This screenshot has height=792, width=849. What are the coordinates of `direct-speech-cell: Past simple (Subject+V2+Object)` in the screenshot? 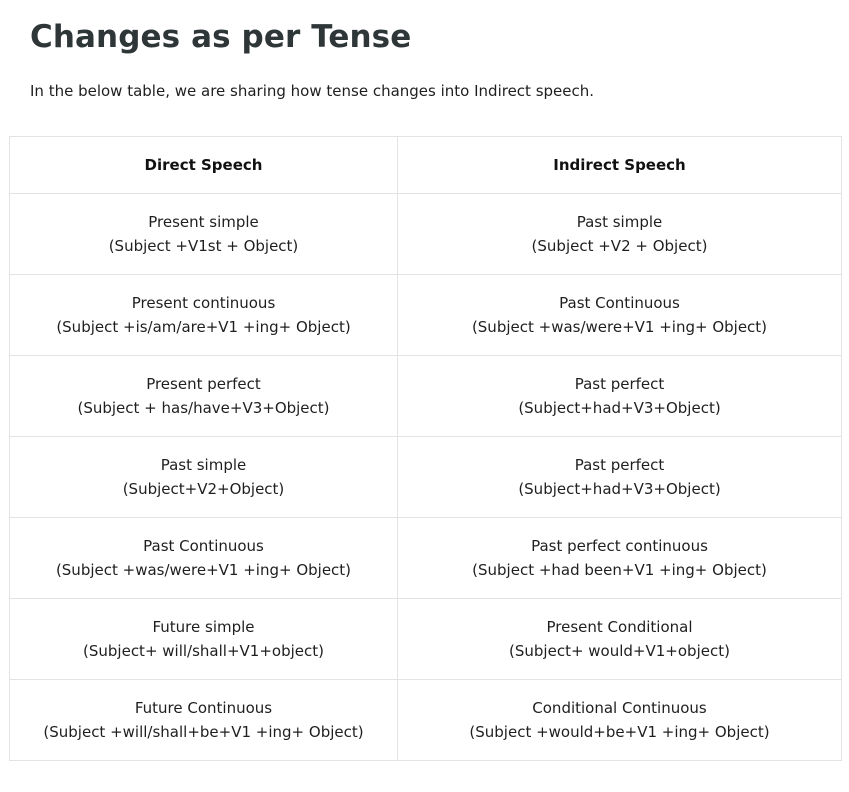 It's located at (203, 477).